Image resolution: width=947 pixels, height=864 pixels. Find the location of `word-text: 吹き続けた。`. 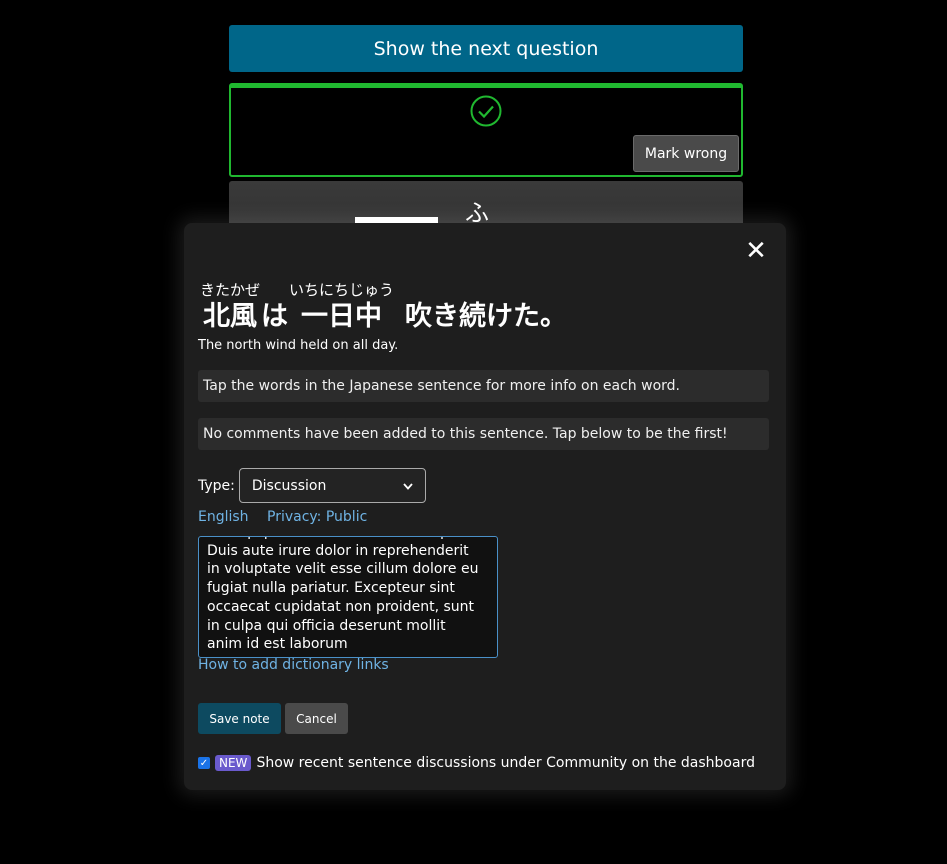

word-text: 吹き続けた。 is located at coordinates (486, 316).